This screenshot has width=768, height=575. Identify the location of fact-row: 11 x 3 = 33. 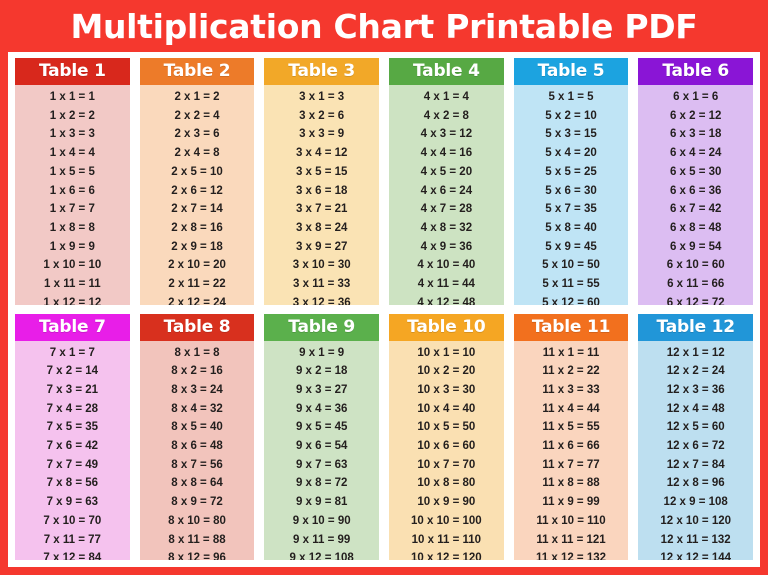
(571, 389).